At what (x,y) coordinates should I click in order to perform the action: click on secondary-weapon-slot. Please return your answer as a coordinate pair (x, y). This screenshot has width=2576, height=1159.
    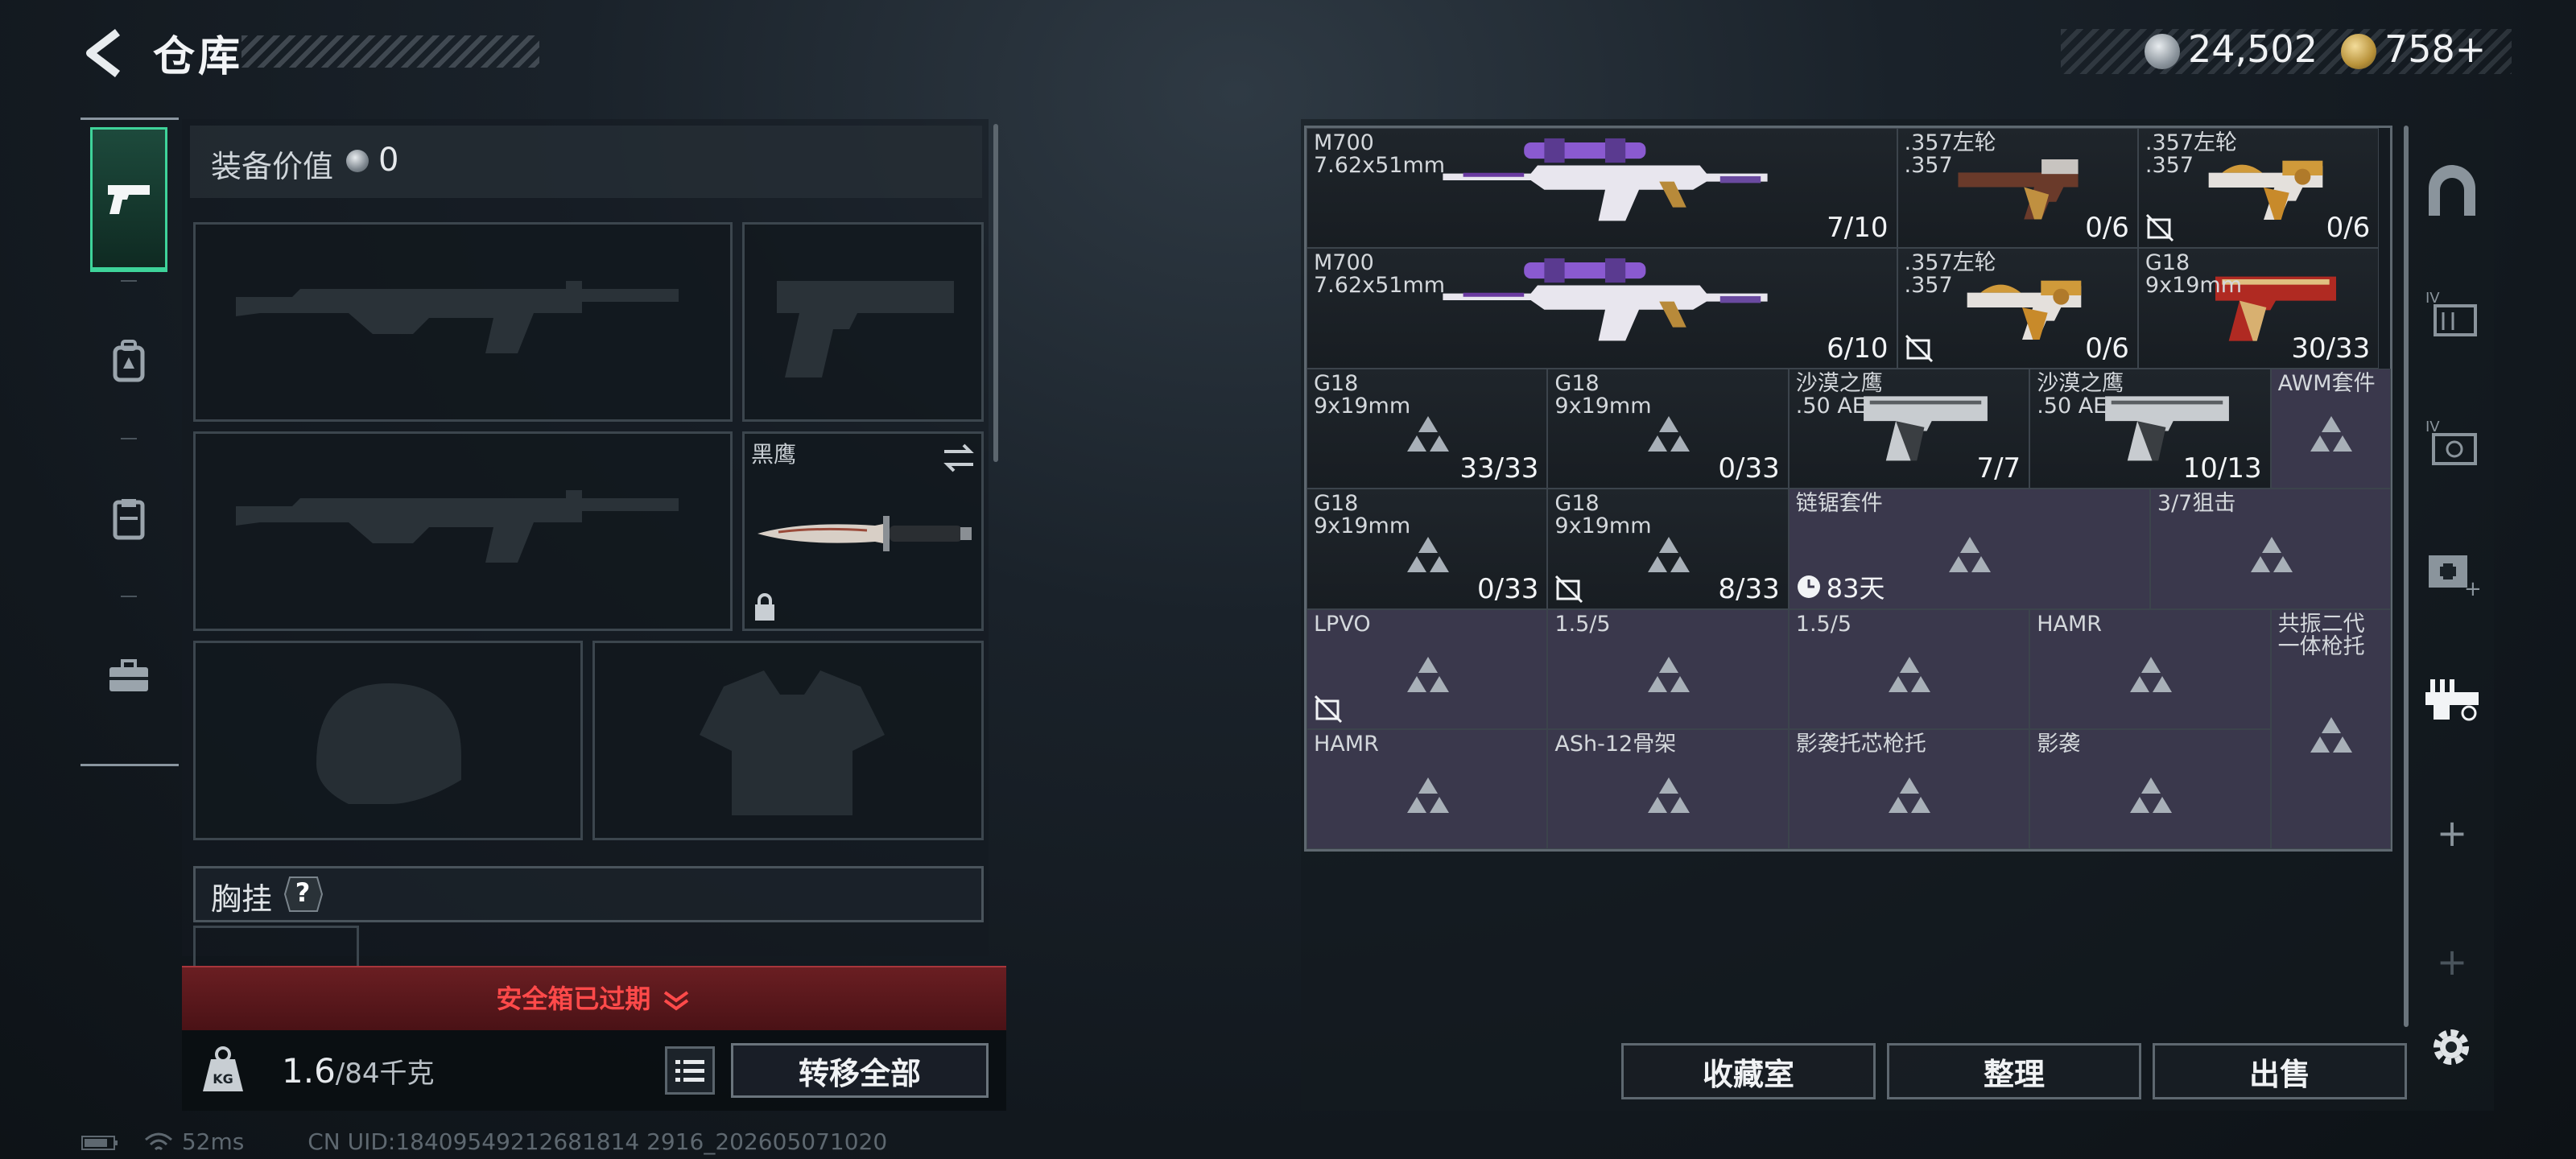
    Looking at the image, I should click on (463, 531).